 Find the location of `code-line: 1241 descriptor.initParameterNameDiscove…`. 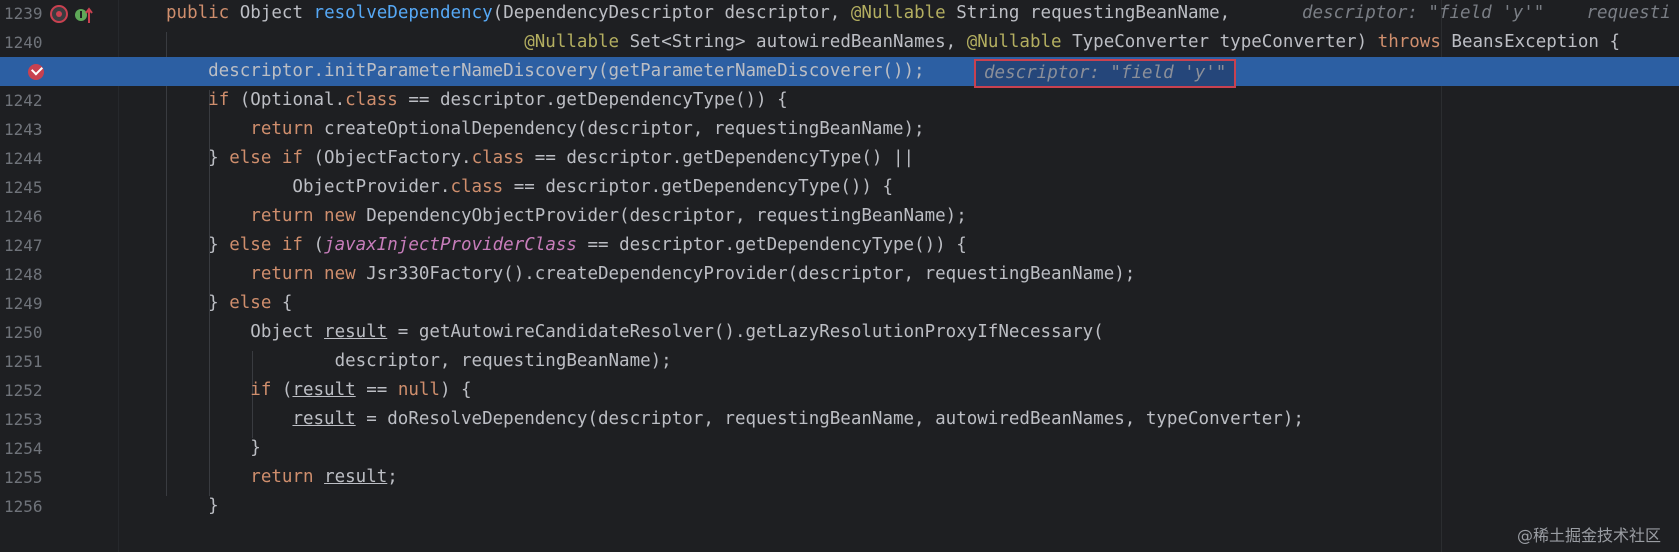

code-line: 1241 descriptor.initParameterNameDiscove… is located at coordinates (839, 72).